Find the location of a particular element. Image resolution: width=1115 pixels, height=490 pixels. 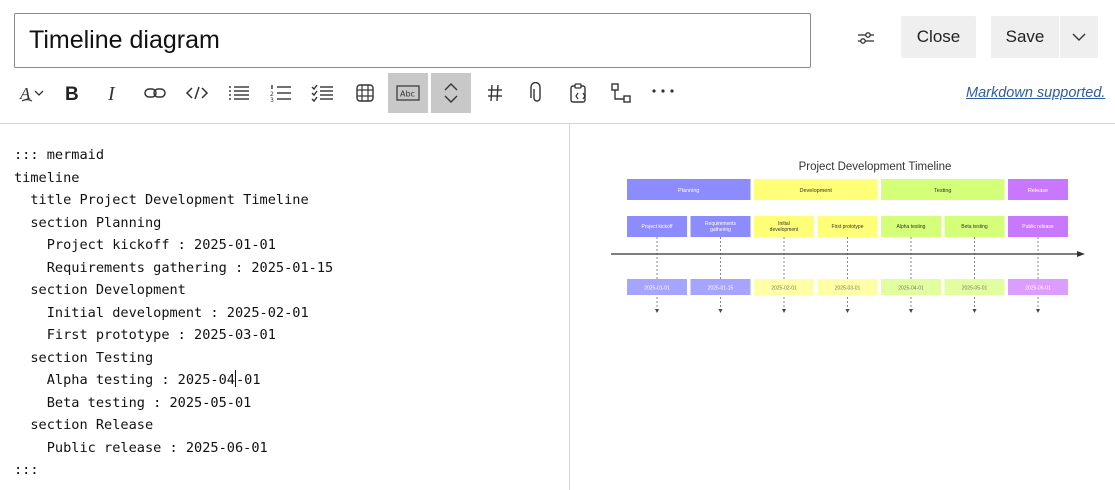

code-line: section Development is located at coordinates (100, 290).